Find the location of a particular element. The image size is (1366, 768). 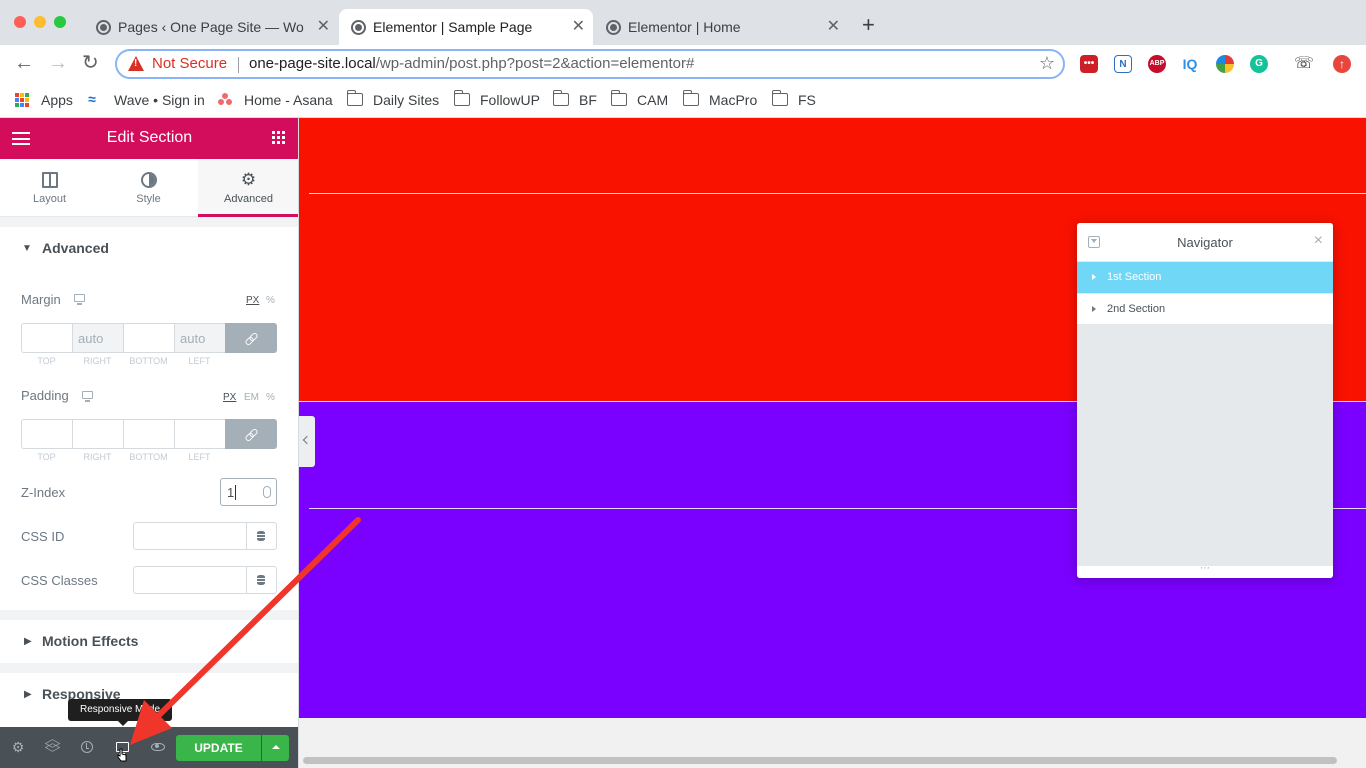

caret-right-icon: ▶ is located at coordinates (28, 694).